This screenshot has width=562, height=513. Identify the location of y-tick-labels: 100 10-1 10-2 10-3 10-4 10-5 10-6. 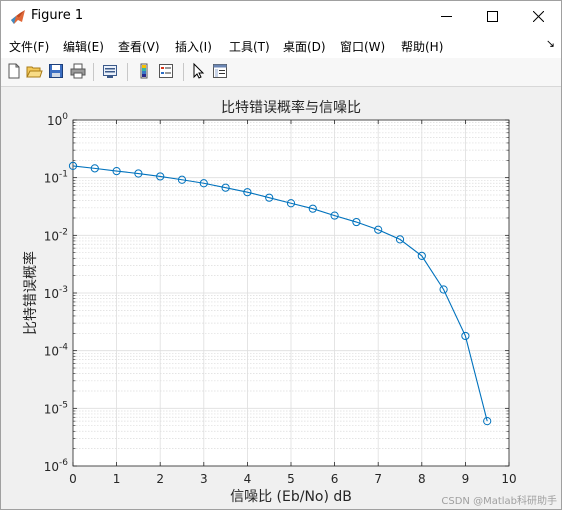
(56, 293).